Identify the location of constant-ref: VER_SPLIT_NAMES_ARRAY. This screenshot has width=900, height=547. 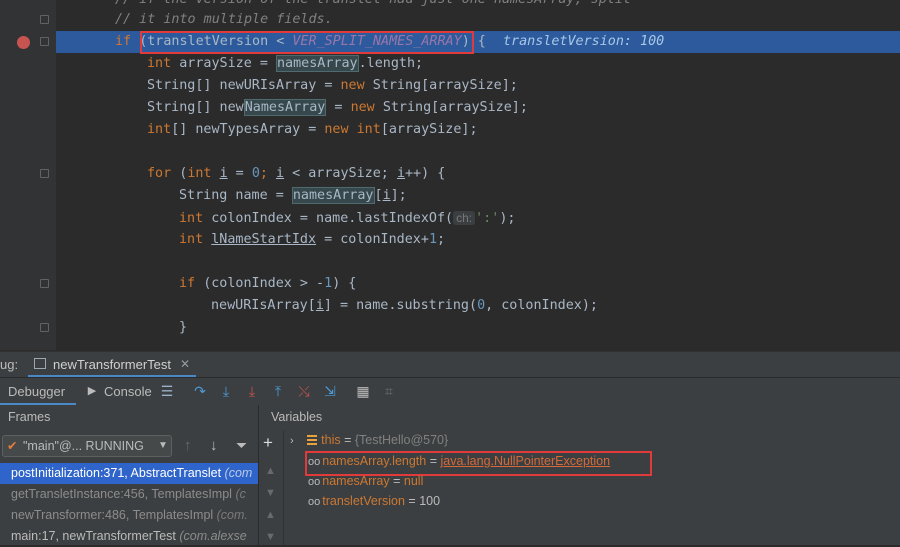
(377, 41).